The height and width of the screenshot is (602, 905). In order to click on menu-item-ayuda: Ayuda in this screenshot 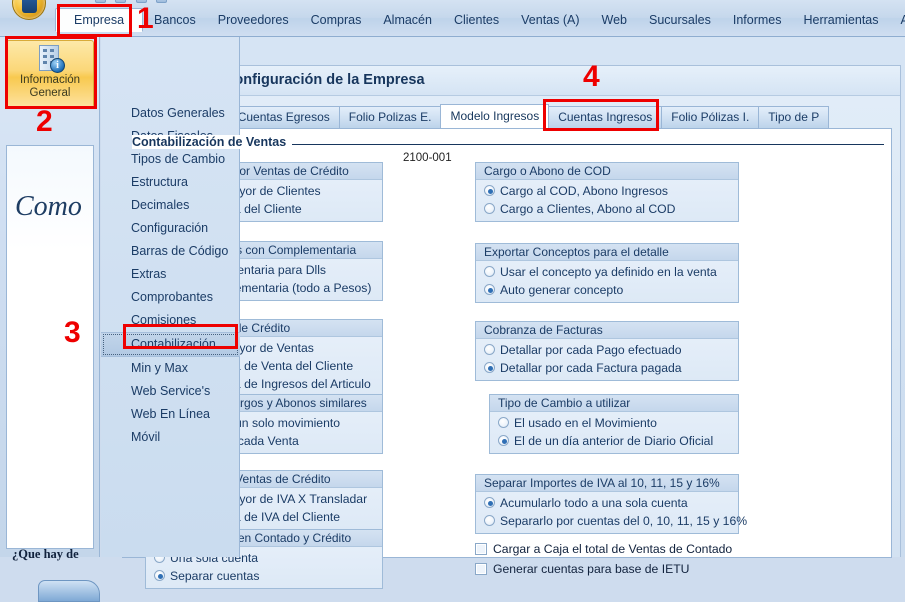, I will do `click(897, 20)`.